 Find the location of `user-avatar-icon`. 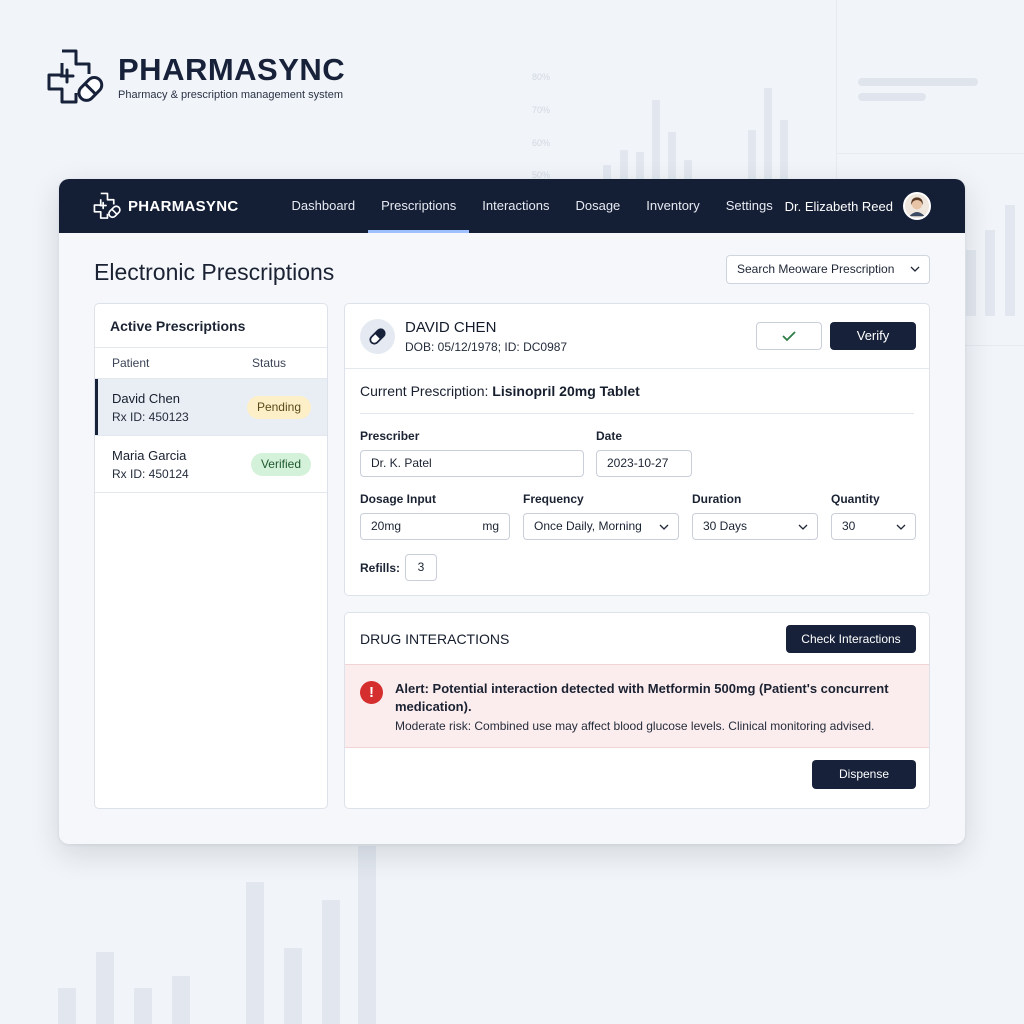

user-avatar-icon is located at coordinates (917, 206).